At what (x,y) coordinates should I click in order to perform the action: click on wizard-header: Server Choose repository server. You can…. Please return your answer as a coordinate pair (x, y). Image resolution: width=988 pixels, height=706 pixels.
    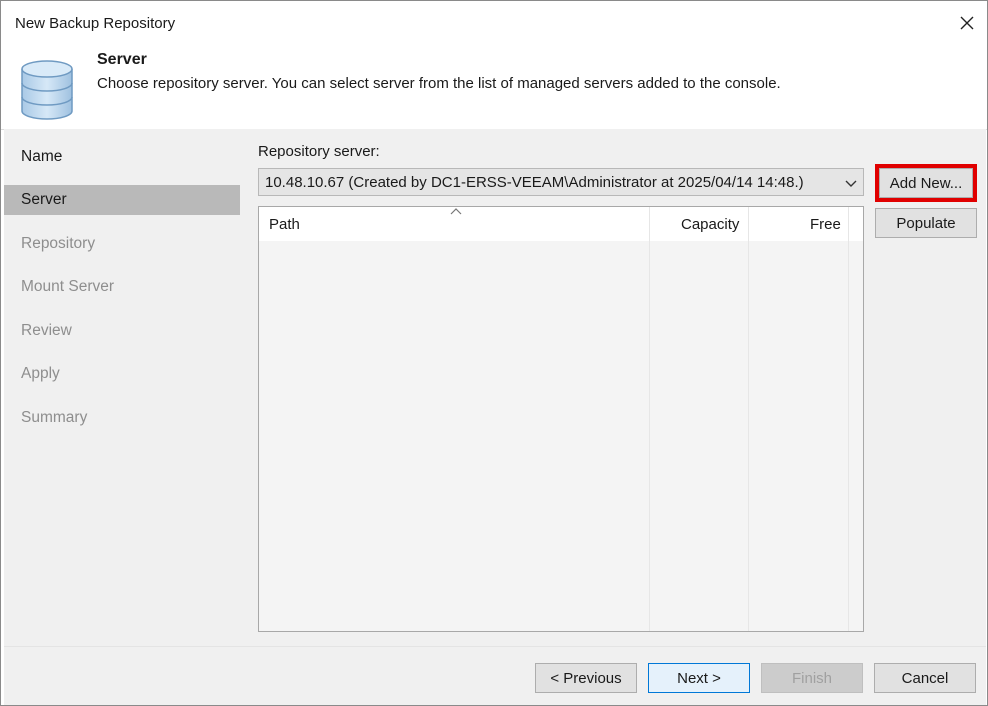
    Looking at the image, I should click on (494, 88).